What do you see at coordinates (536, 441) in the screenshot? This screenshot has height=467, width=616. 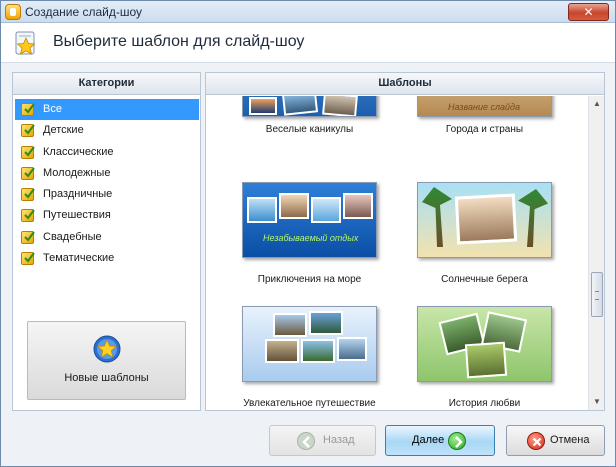 I see `cancel-x-icon` at bounding box center [536, 441].